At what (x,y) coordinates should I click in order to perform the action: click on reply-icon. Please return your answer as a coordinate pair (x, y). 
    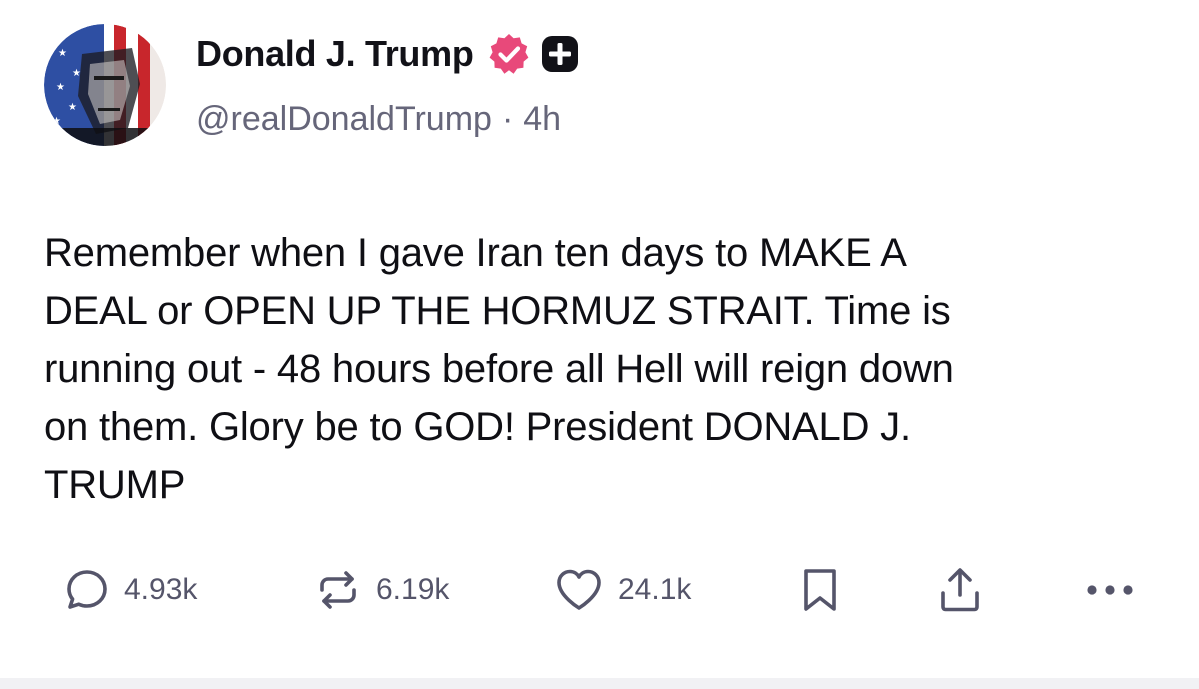
    Looking at the image, I should click on (87, 590).